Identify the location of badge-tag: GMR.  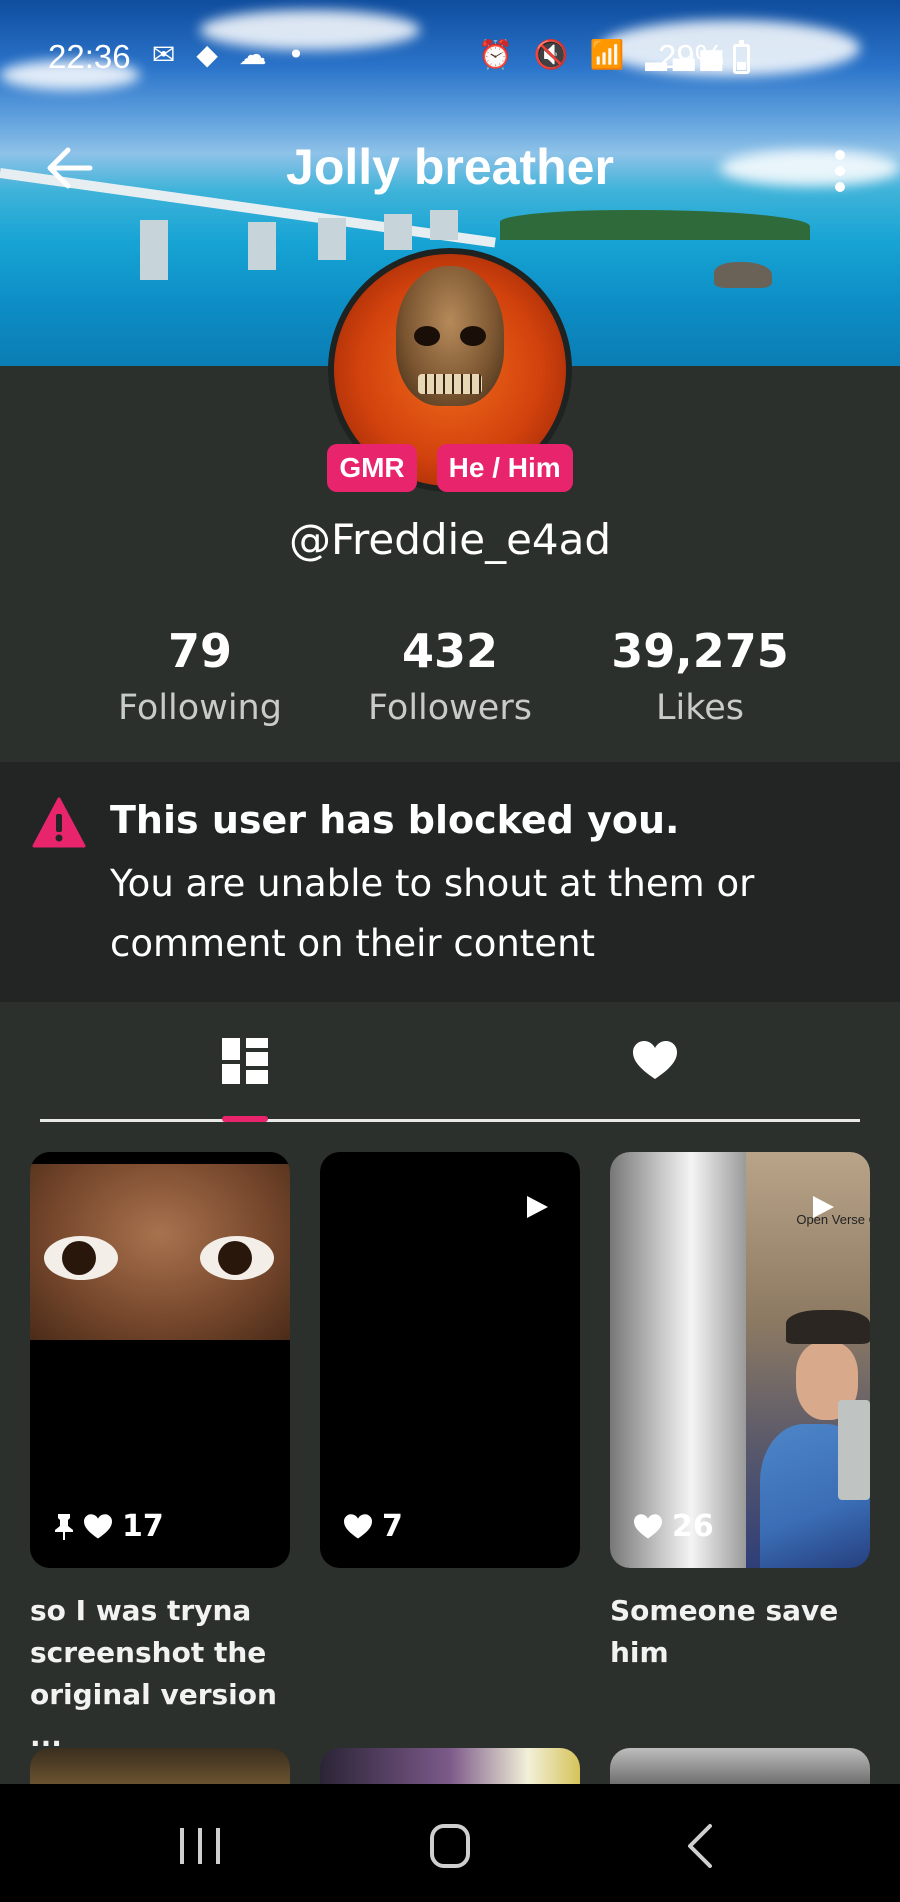
(372, 468).